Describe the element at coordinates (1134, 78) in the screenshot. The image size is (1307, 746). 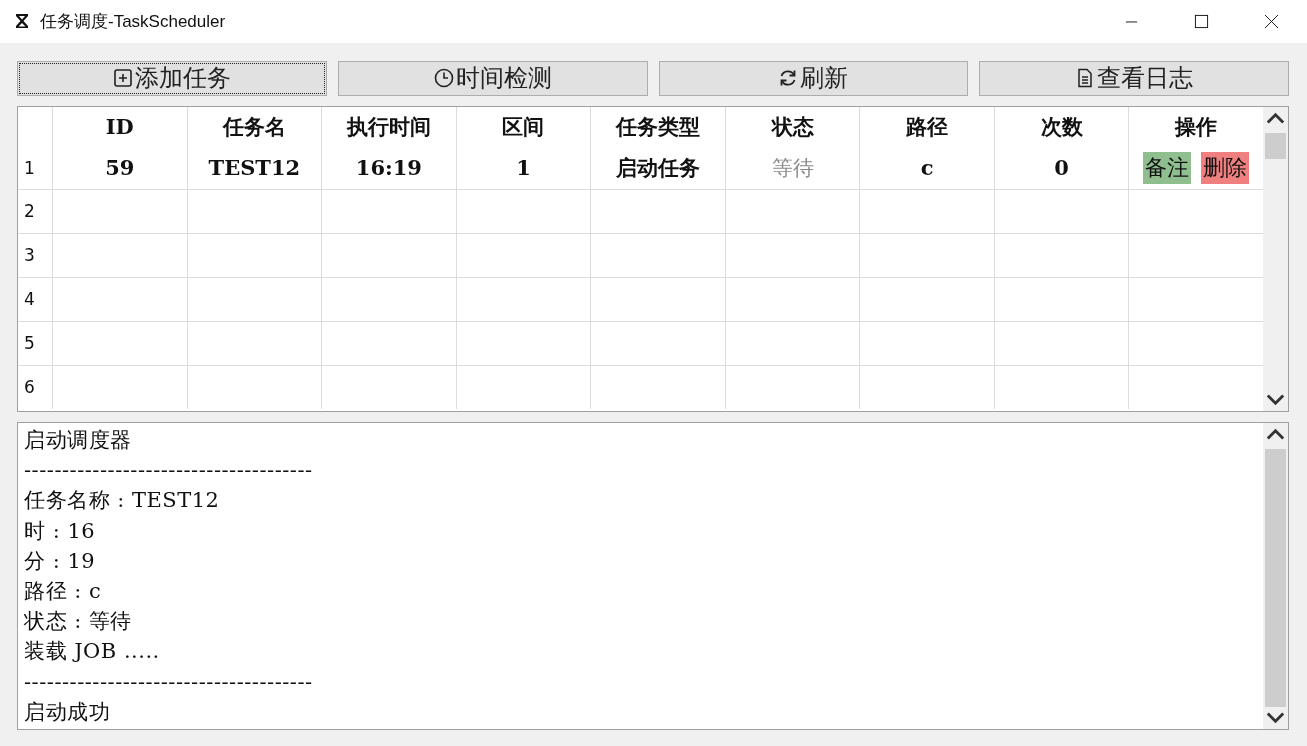
I see `toolbar-button: 查看日志` at that location.